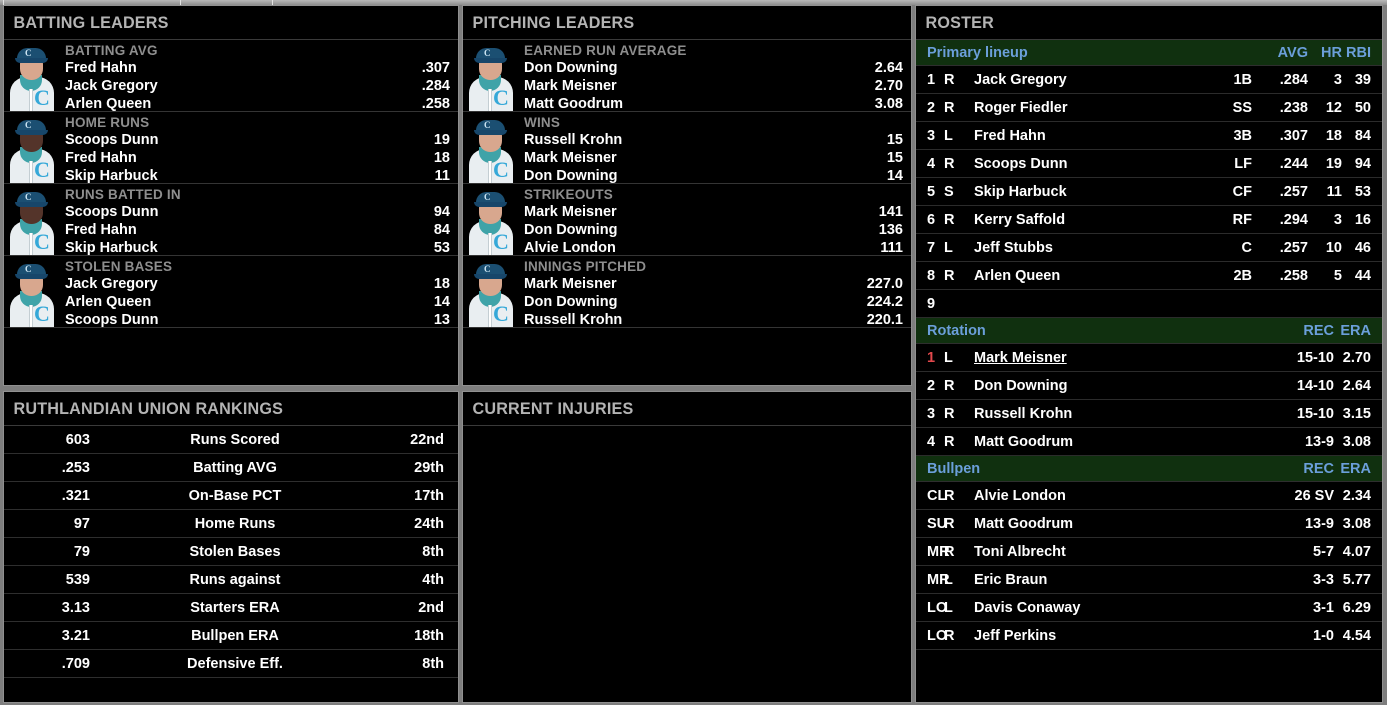 The height and width of the screenshot is (705, 1387). Describe the element at coordinates (1114, 496) in the screenshot. I see `player-name: Alvie London` at that location.